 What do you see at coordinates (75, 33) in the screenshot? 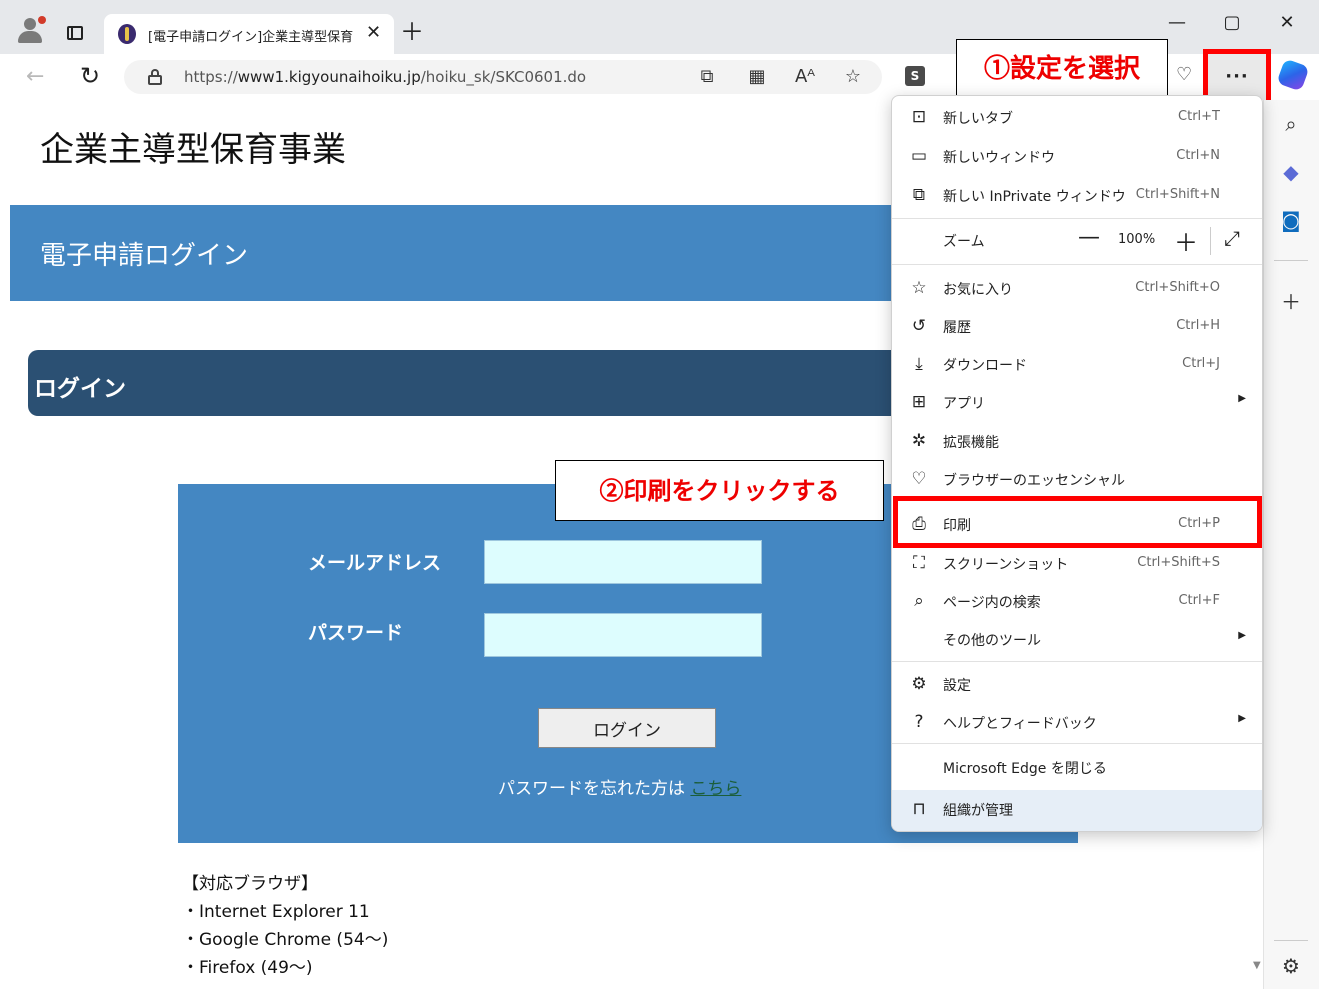
I see `tab-actions-icon` at bounding box center [75, 33].